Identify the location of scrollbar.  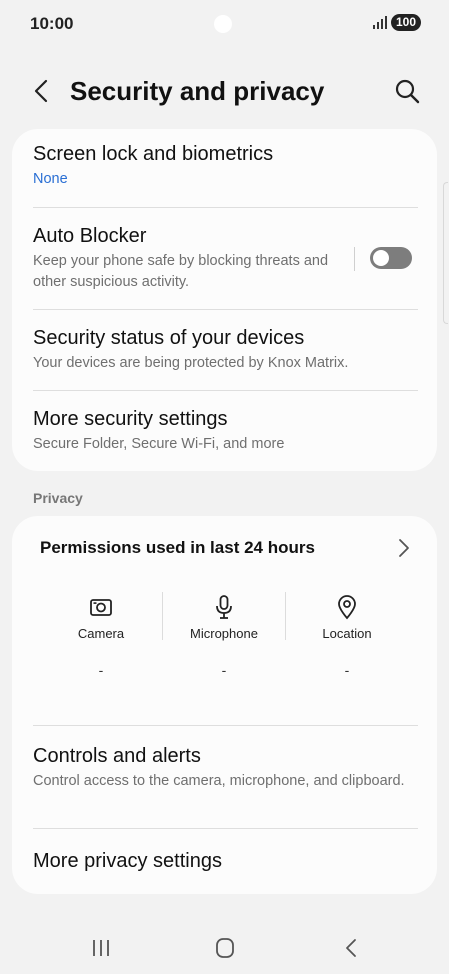
(445, 253).